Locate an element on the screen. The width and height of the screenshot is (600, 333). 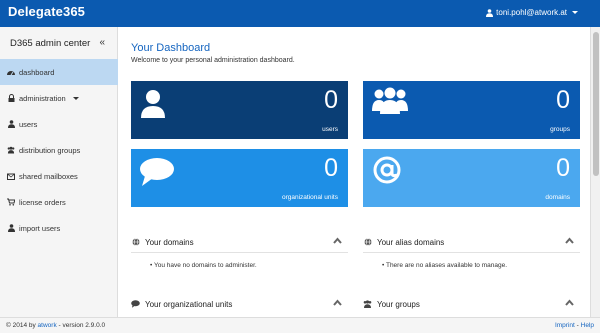
users-label: users is located at coordinates (330, 129).